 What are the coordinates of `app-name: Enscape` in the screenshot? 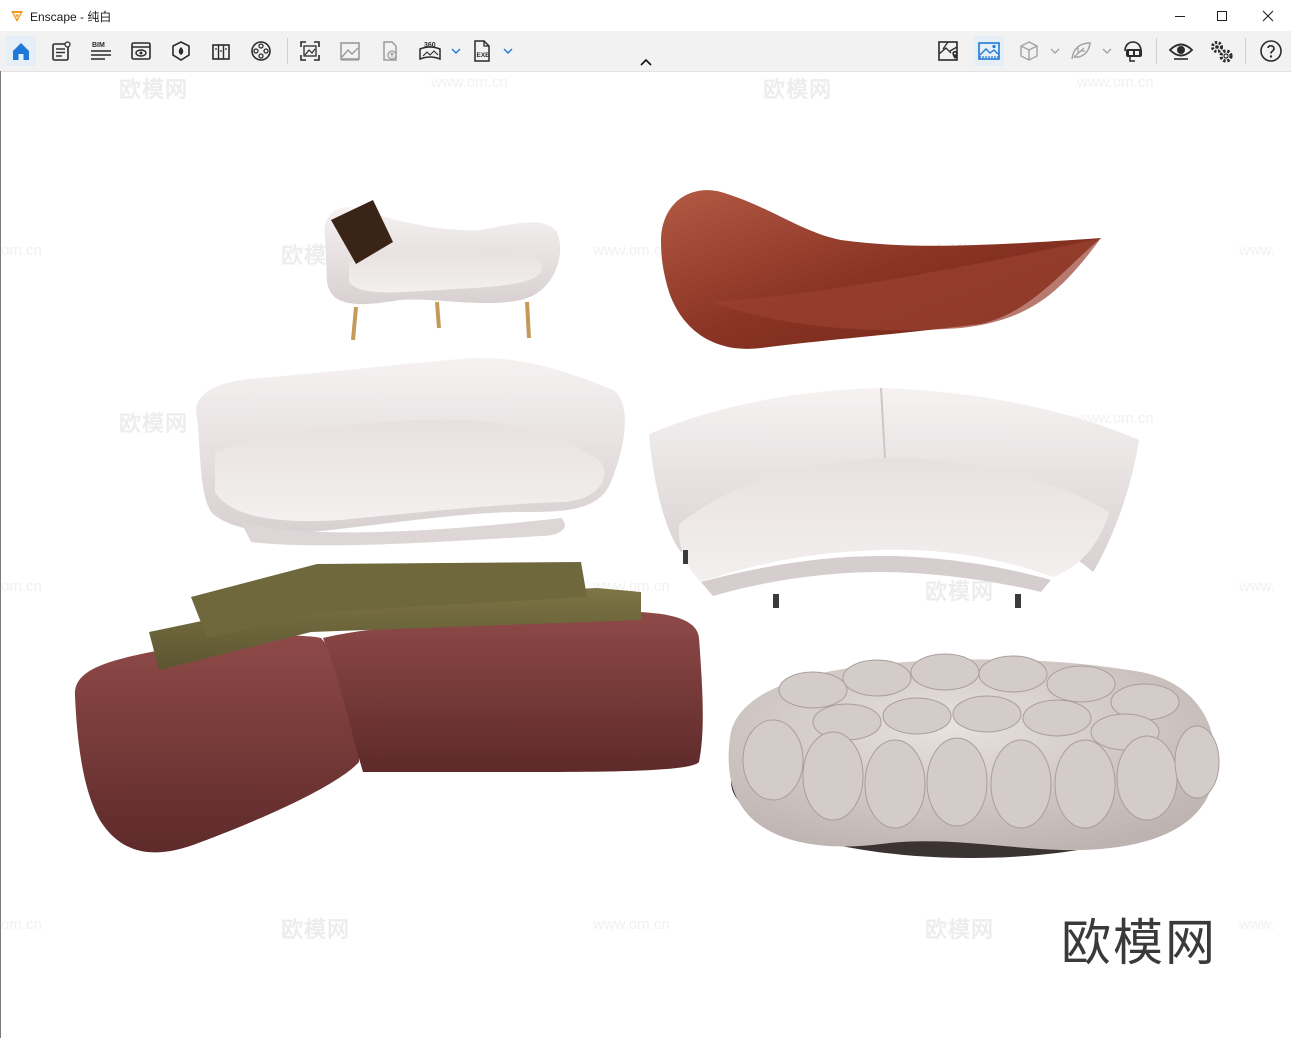 It's located at (53, 17).